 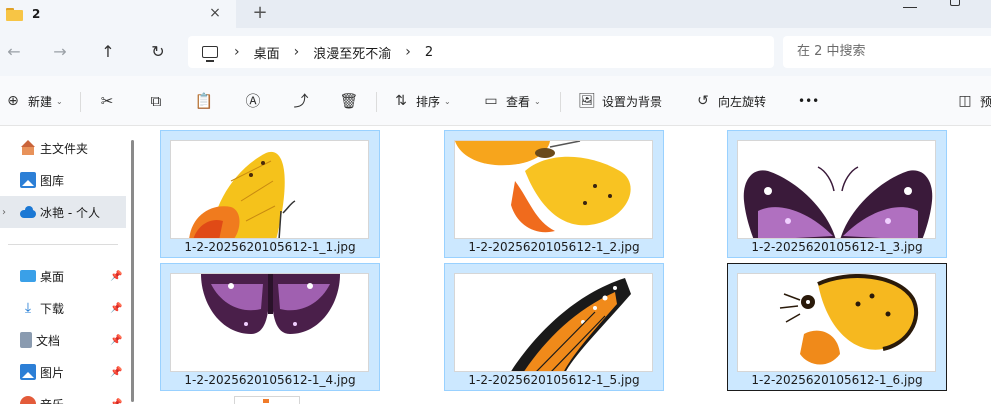 I want to click on sort-button: ⇅ 排序 ⌄, so click(x=421, y=101).